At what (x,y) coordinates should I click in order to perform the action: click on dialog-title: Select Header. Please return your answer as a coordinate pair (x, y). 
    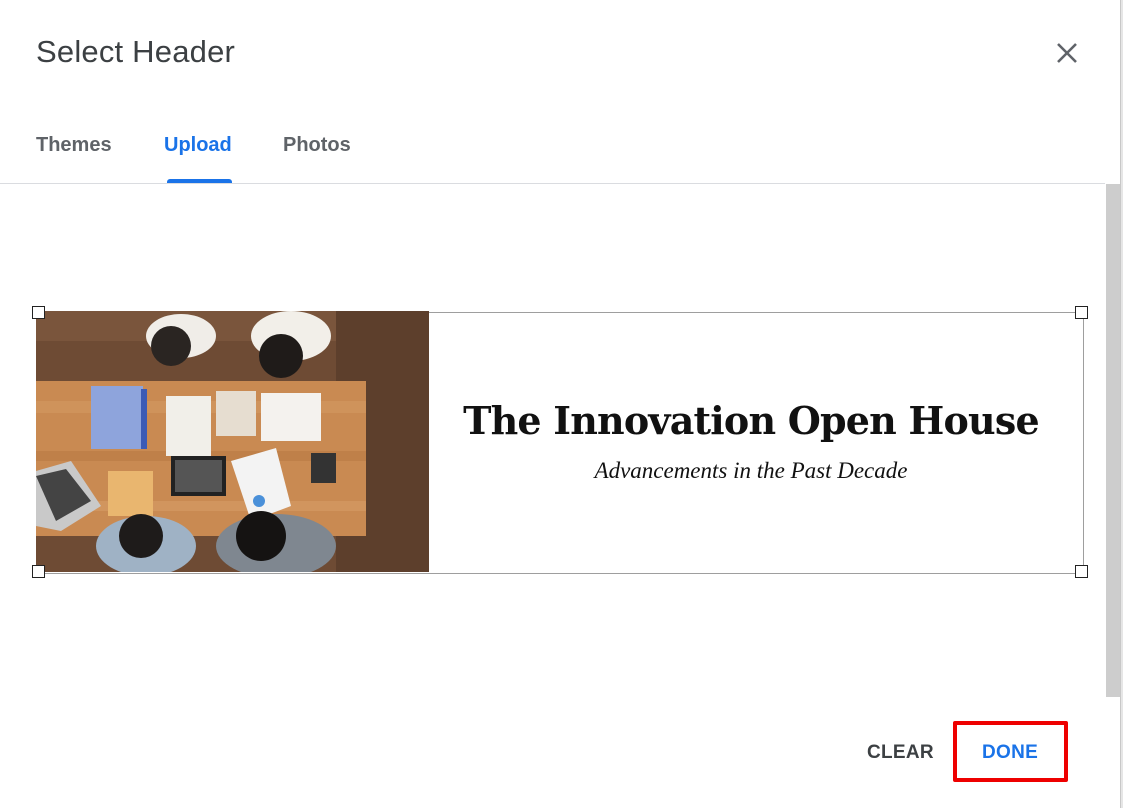
    Looking at the image, I should click on (136, 51).